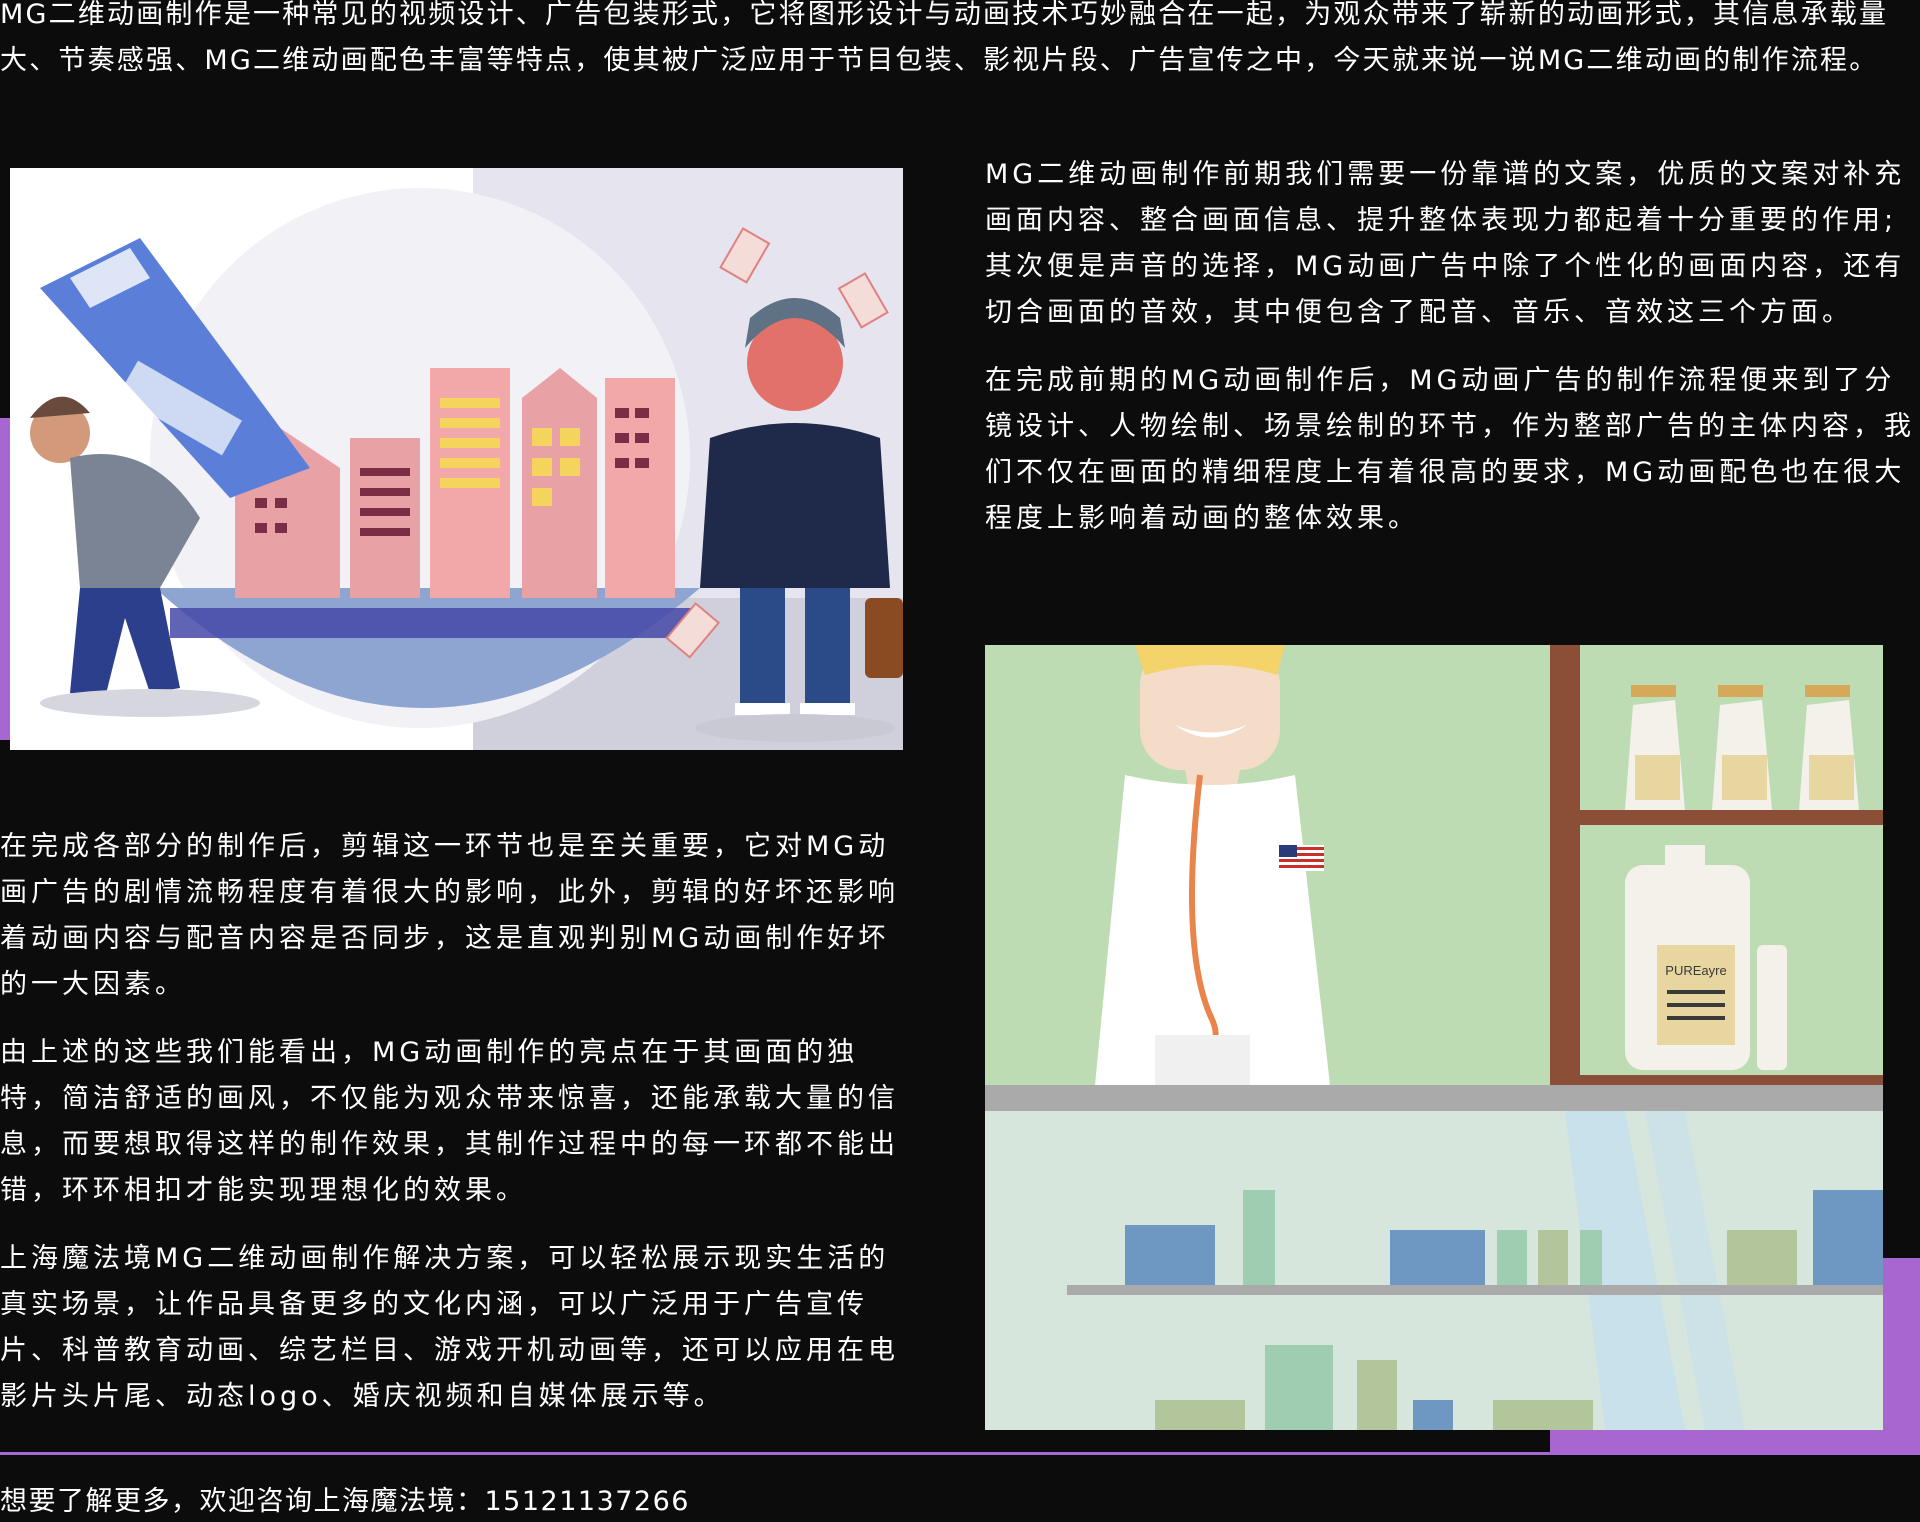  What do you see at coordinates (1742, 747) in the screenshot?
I see `spray-bottles` at bounding box center [1742, 747].